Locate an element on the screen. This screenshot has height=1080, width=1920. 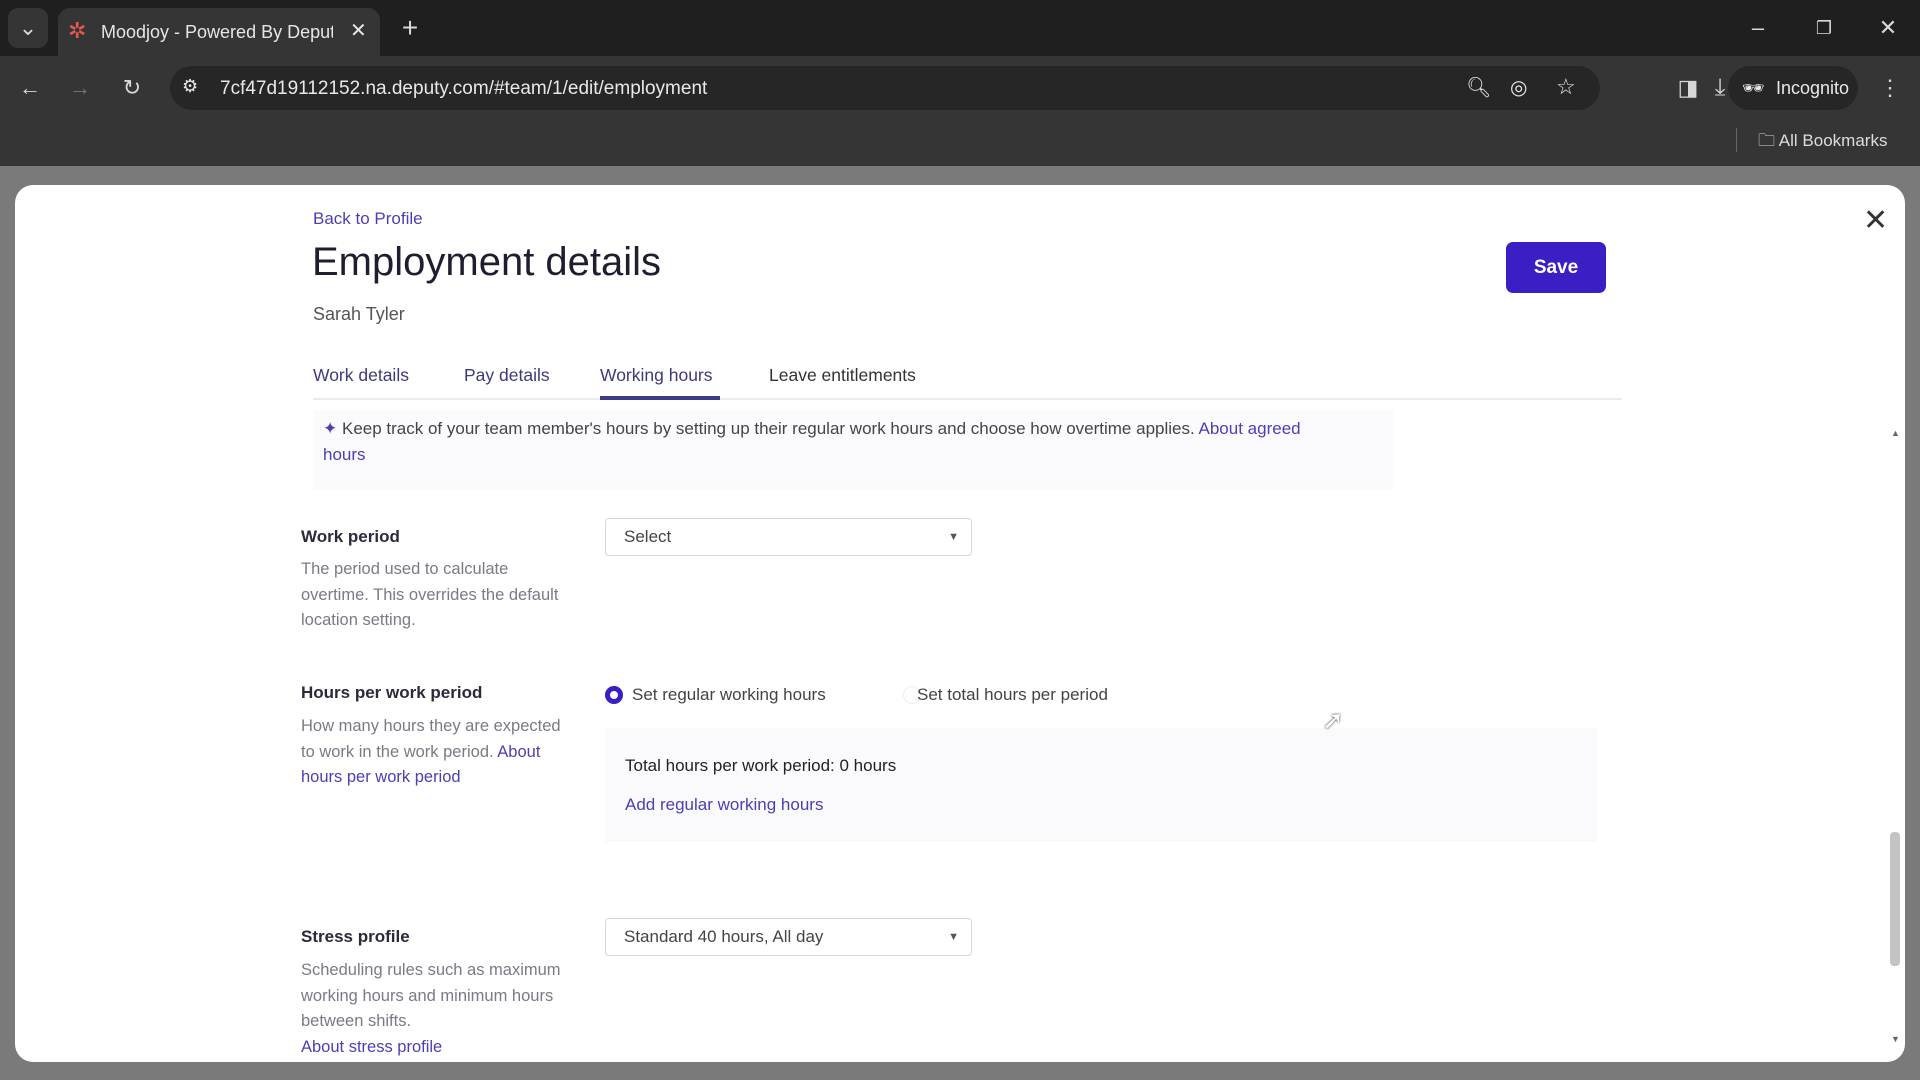
radio-regular-hours is located at coordinates (614, 695).